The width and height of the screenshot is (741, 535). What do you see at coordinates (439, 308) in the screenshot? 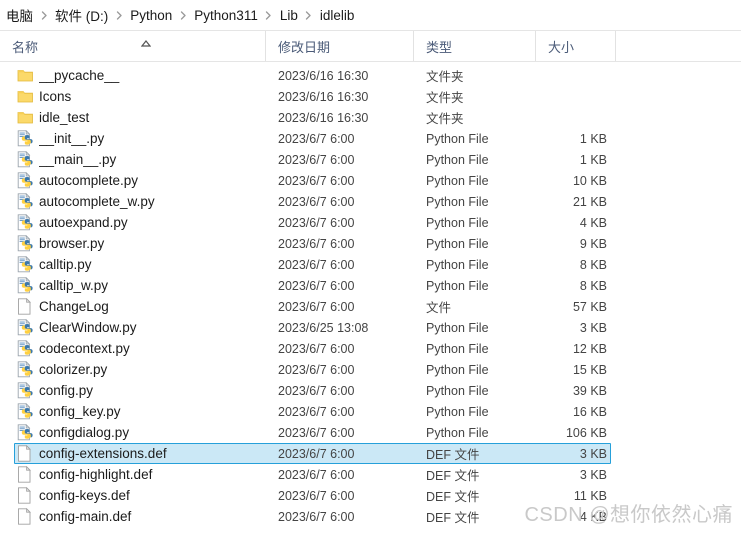
I see `file-type: 文件` at bounding box center [439, 308].